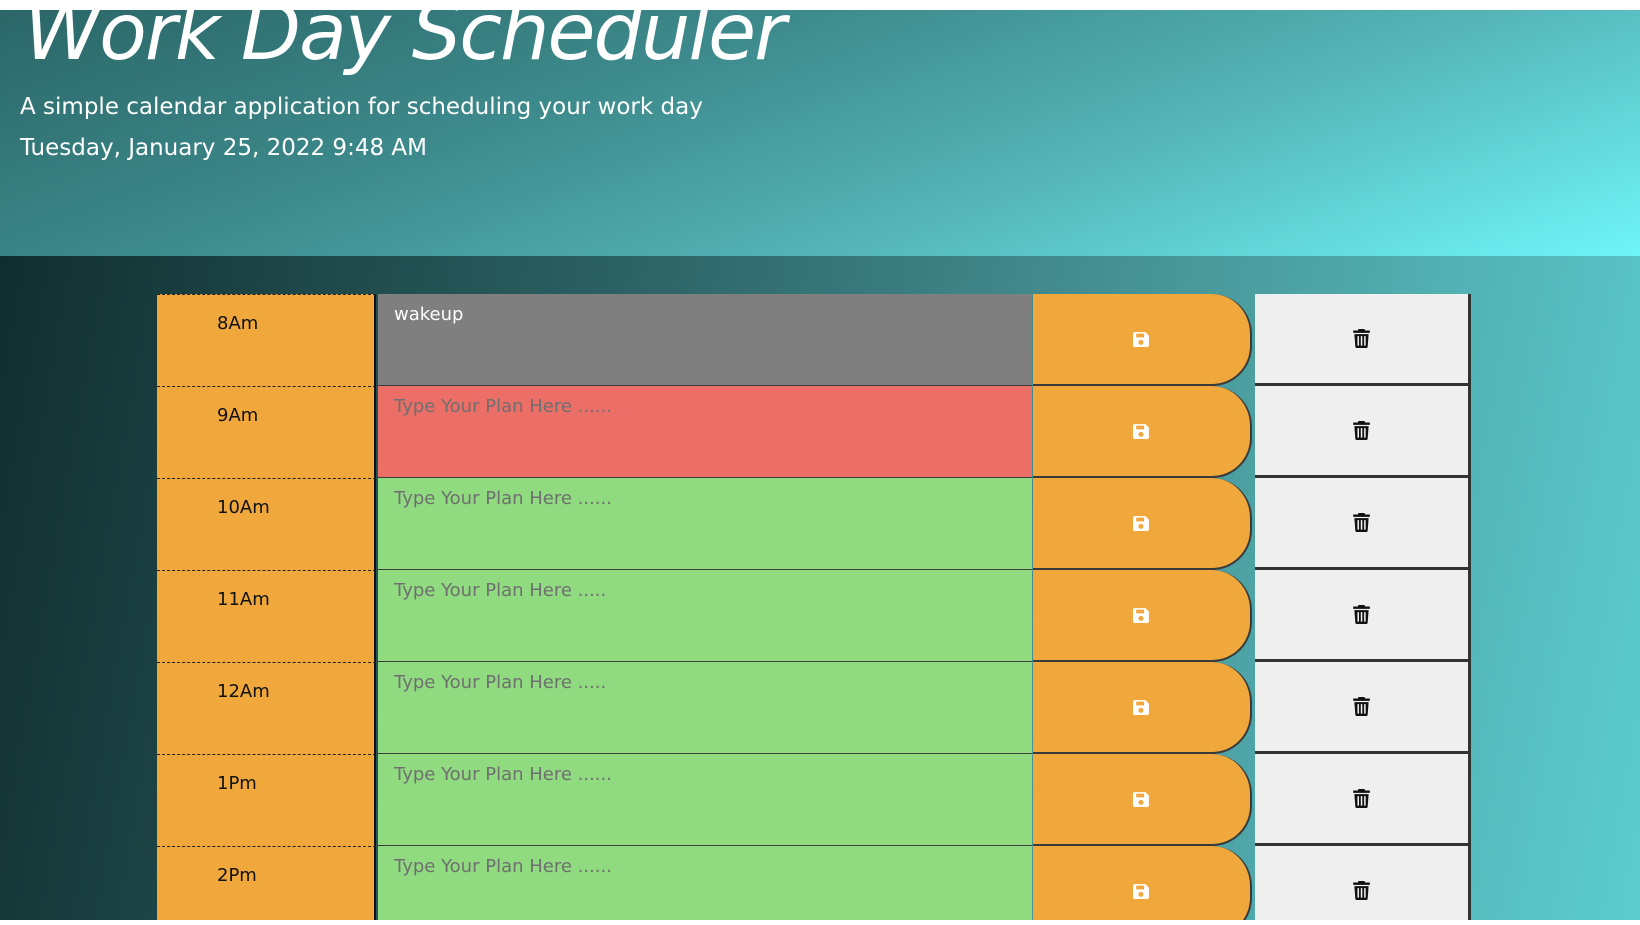 The width and height of the screenshot is (1640, 925). What do you see at coordinates (237, 783) in the screenshot?
I see `hour-label: 1Pm` at bounding box center [237, 783].